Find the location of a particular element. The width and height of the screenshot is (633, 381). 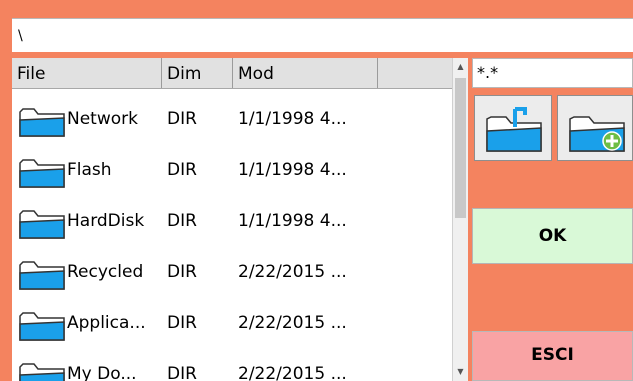

path-input: \ is located at coordinates (322, 35).